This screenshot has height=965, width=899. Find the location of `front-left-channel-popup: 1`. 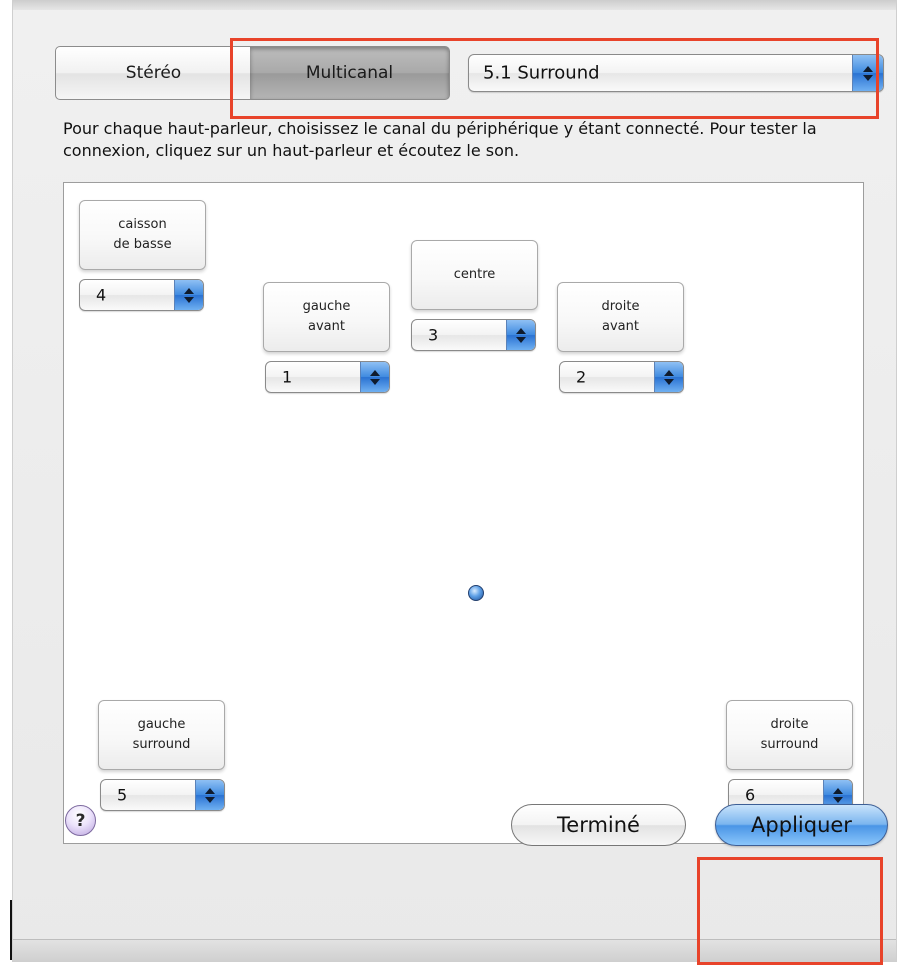

front-left-channel-popup: 1 is located at coordinates (327, 377).